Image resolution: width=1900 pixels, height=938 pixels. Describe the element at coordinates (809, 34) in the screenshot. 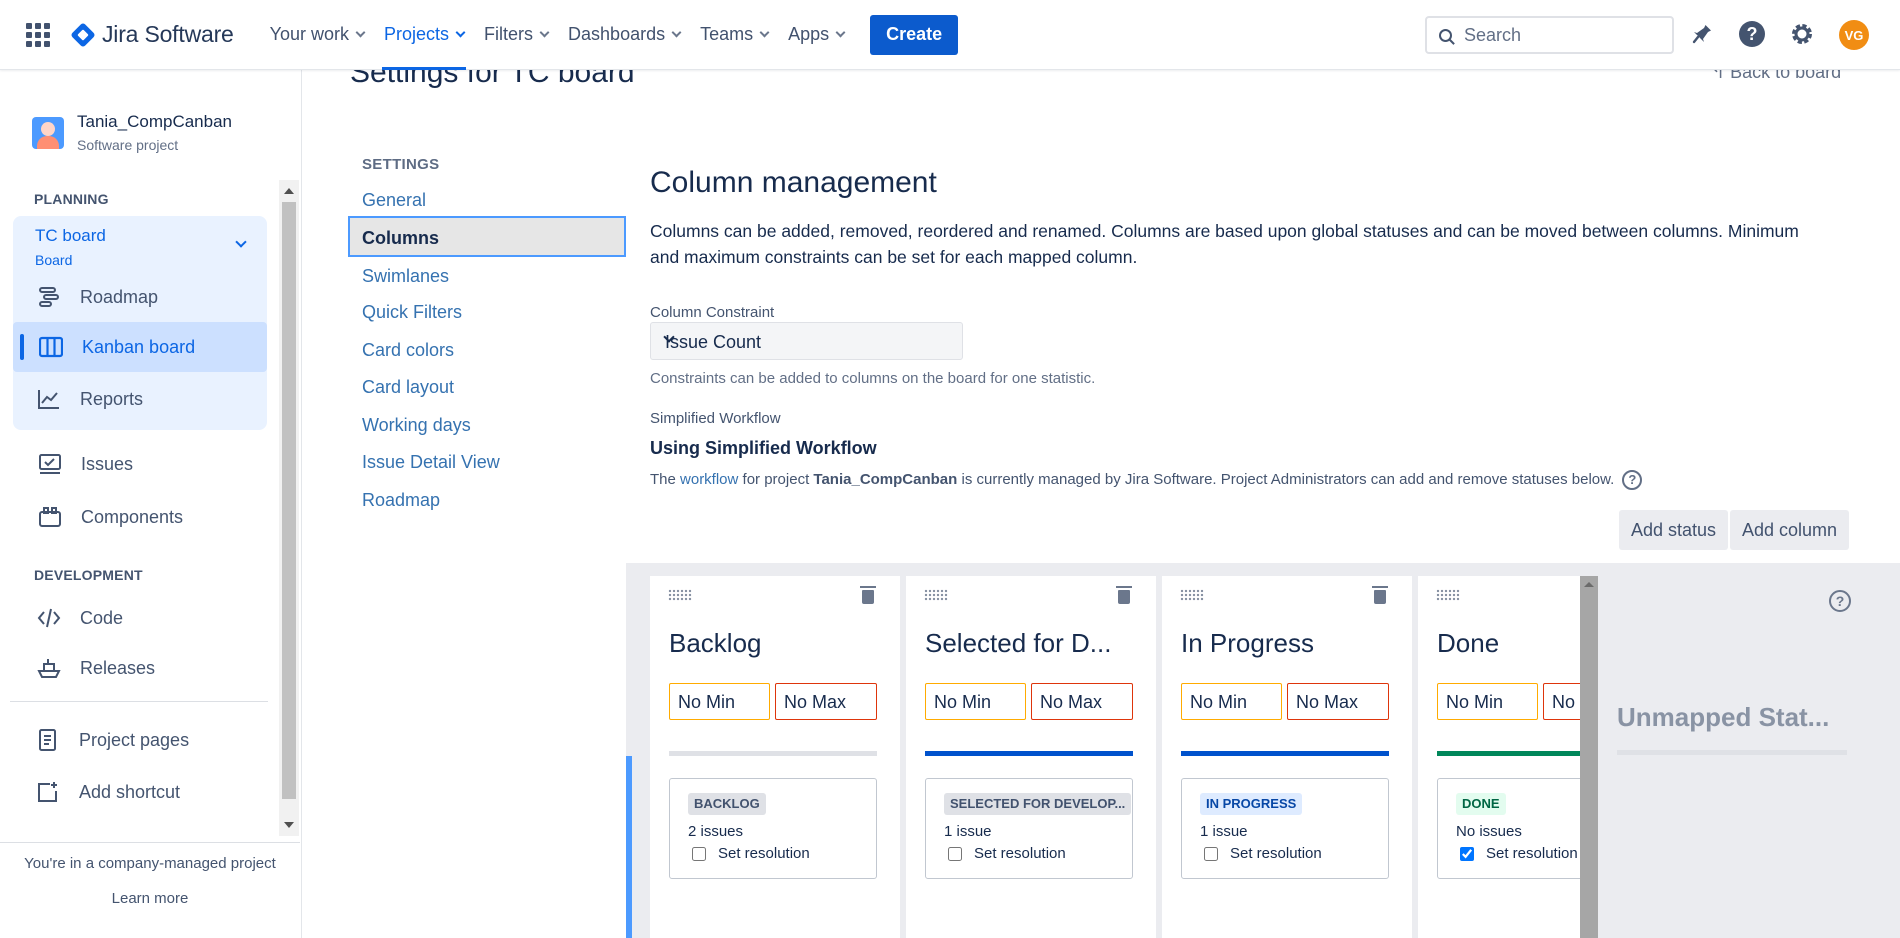

I see `nav-label: Apps` at that location.